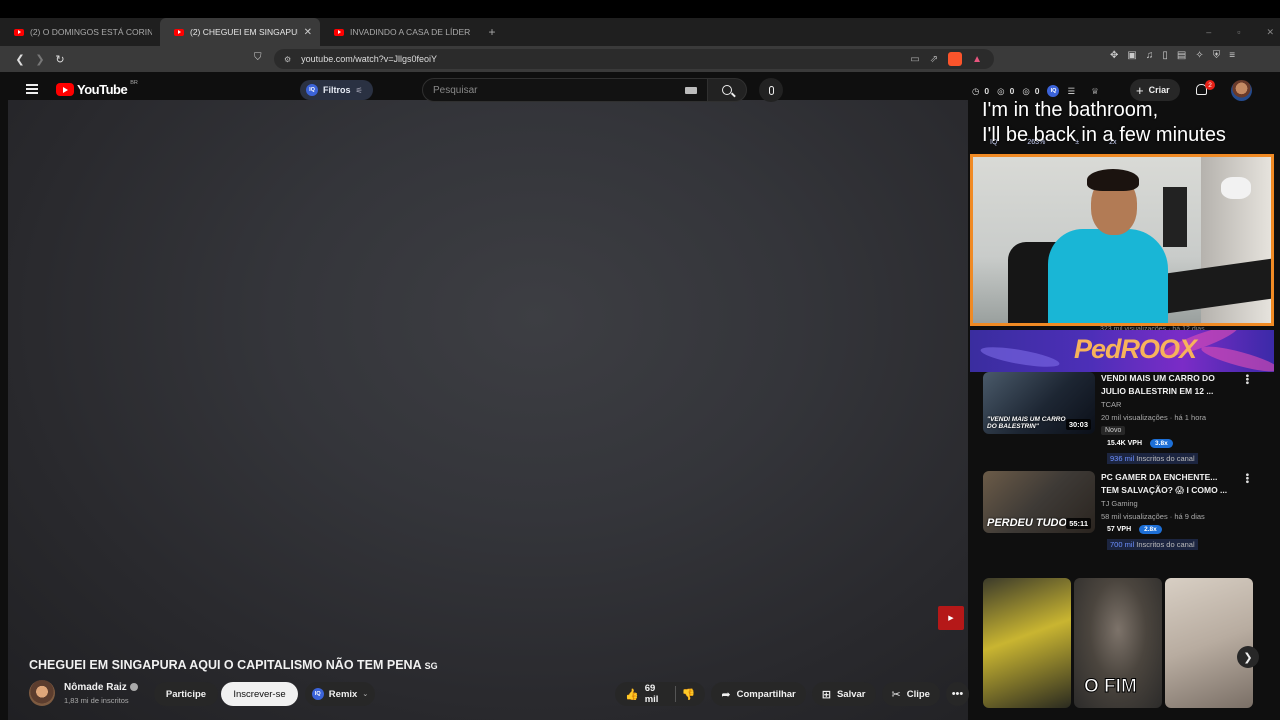 This screenshot has height=720, width=1280. I want to click on keyboard-icon, so click(691, 90).